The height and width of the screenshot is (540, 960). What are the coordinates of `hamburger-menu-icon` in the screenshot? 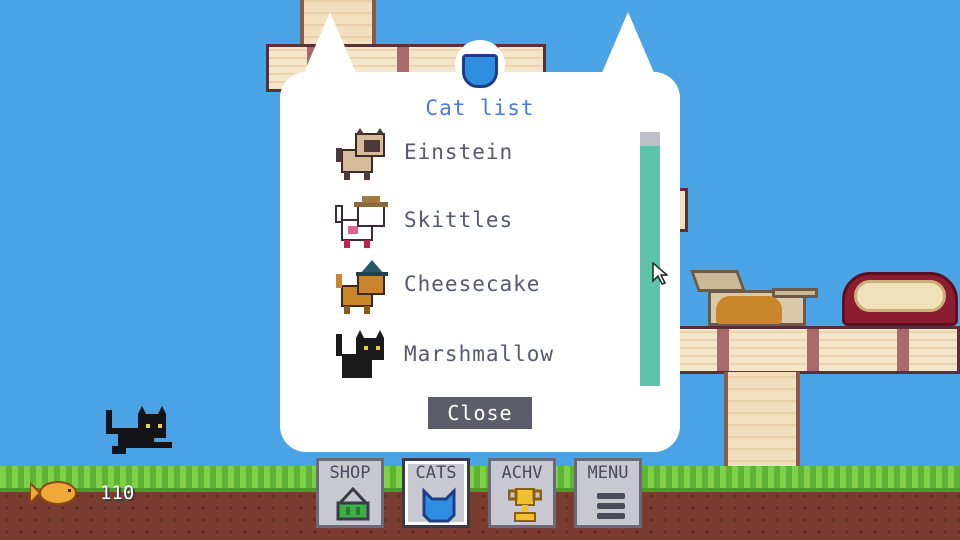 It's located at (611, 506).